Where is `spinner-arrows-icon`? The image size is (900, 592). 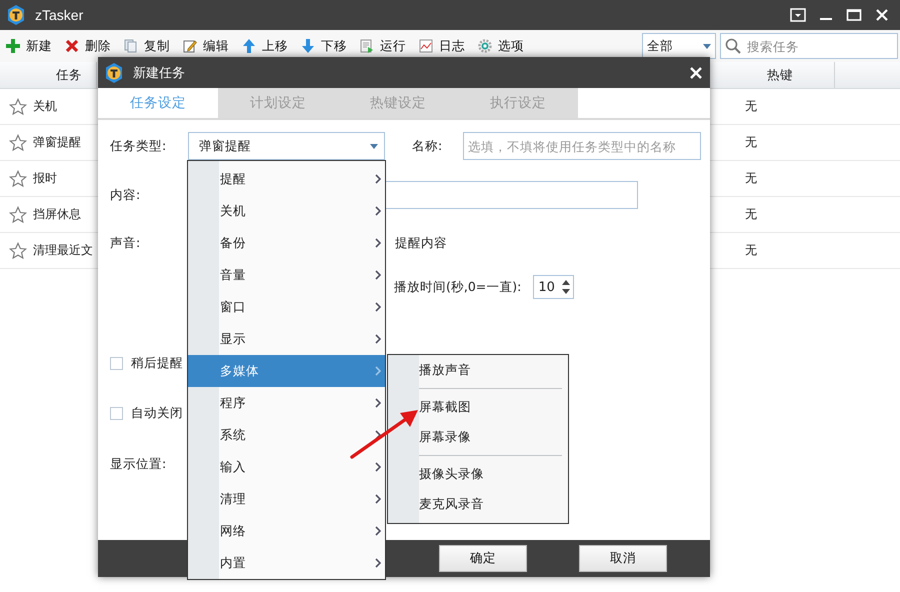 spinner-arrows-icon is located at coordinates (566, 287).